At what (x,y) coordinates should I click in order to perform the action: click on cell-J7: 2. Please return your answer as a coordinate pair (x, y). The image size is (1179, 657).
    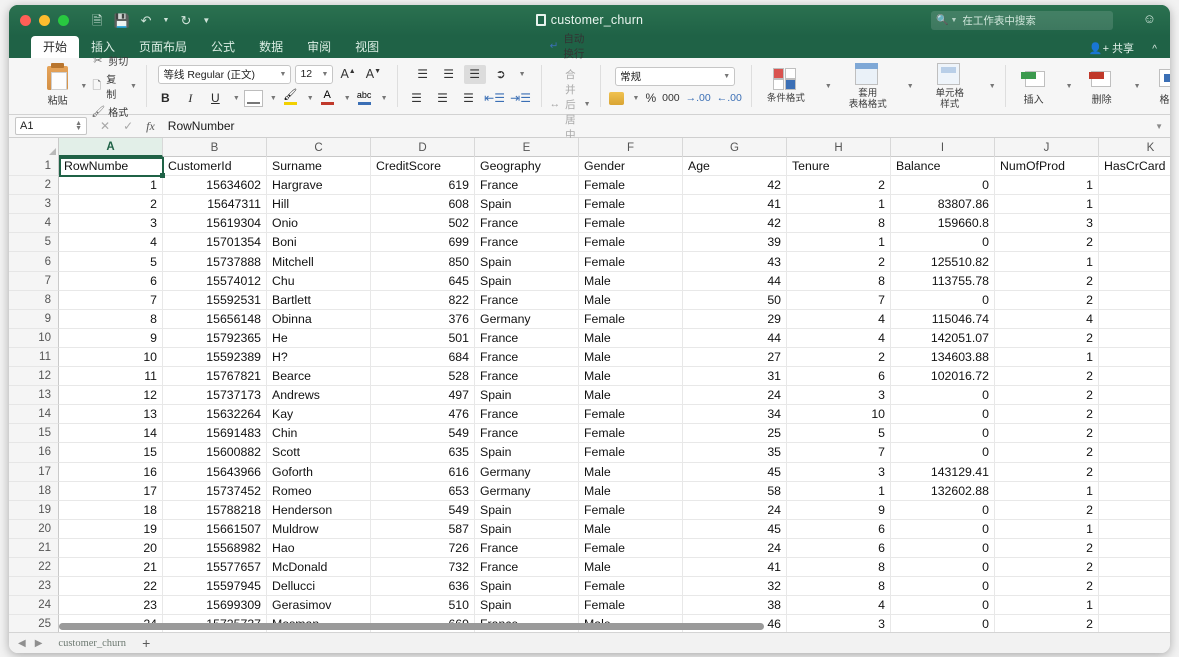
    Looking at the image, I should click on (1047, 280).